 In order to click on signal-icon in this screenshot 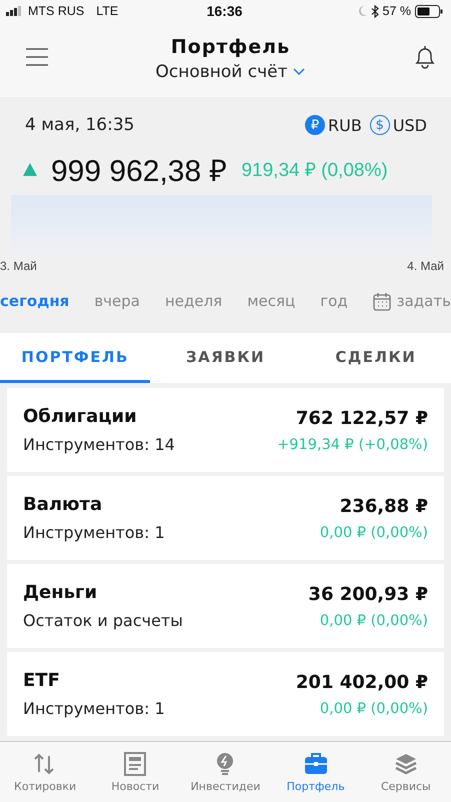, I will do `click(15, 11)`.